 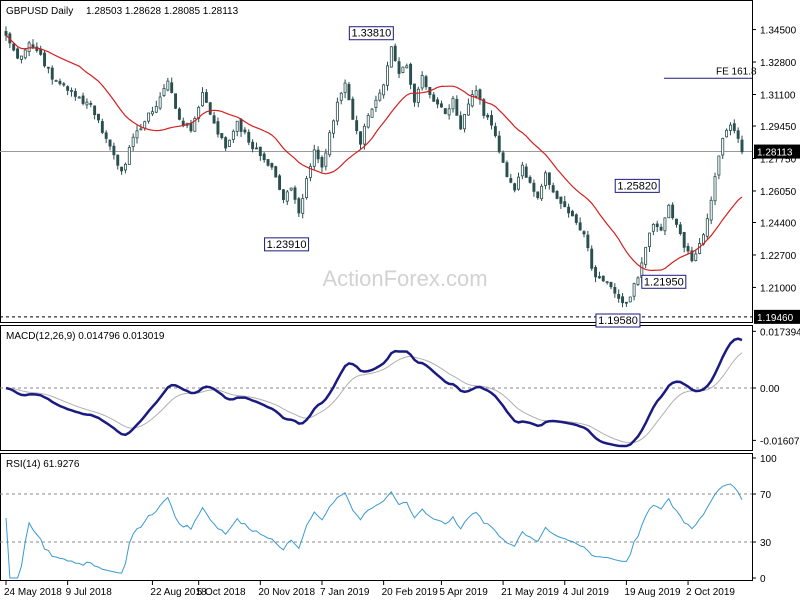 What do you see at coordinates (778, 96) in the screenshot?
I see `y-tick-label: 1.31100` at bounding box center [778, 96].